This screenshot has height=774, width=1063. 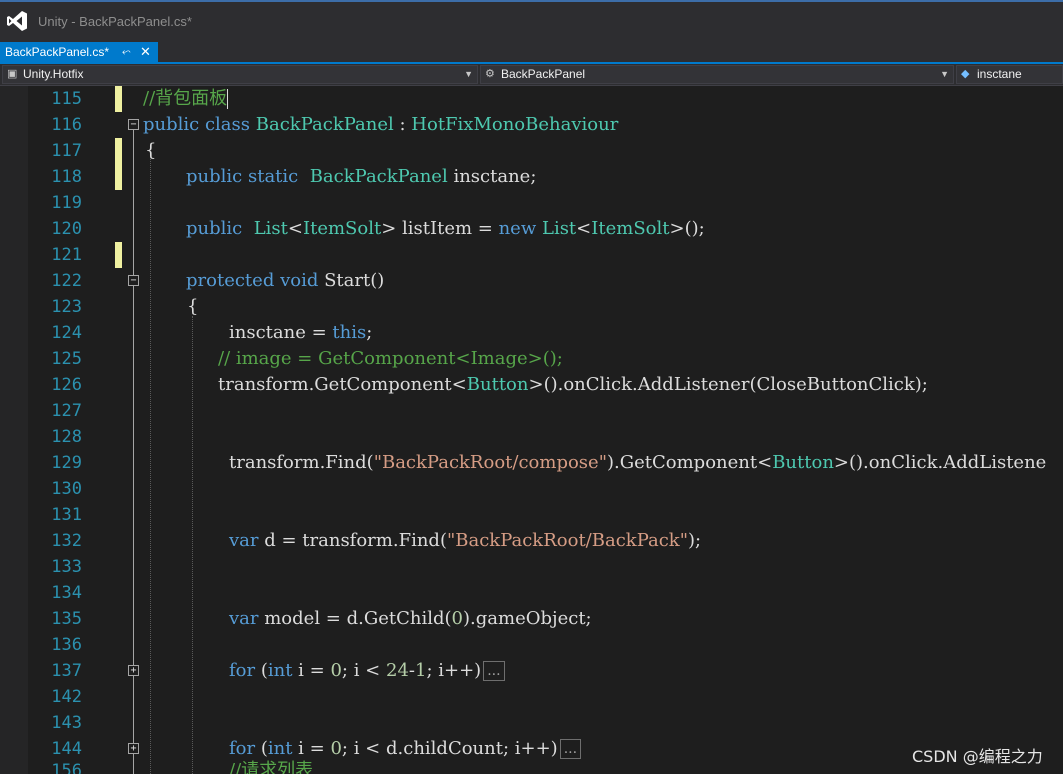 I want to click on project-label: Unity.Hotfix, so click(x=53, y=74).